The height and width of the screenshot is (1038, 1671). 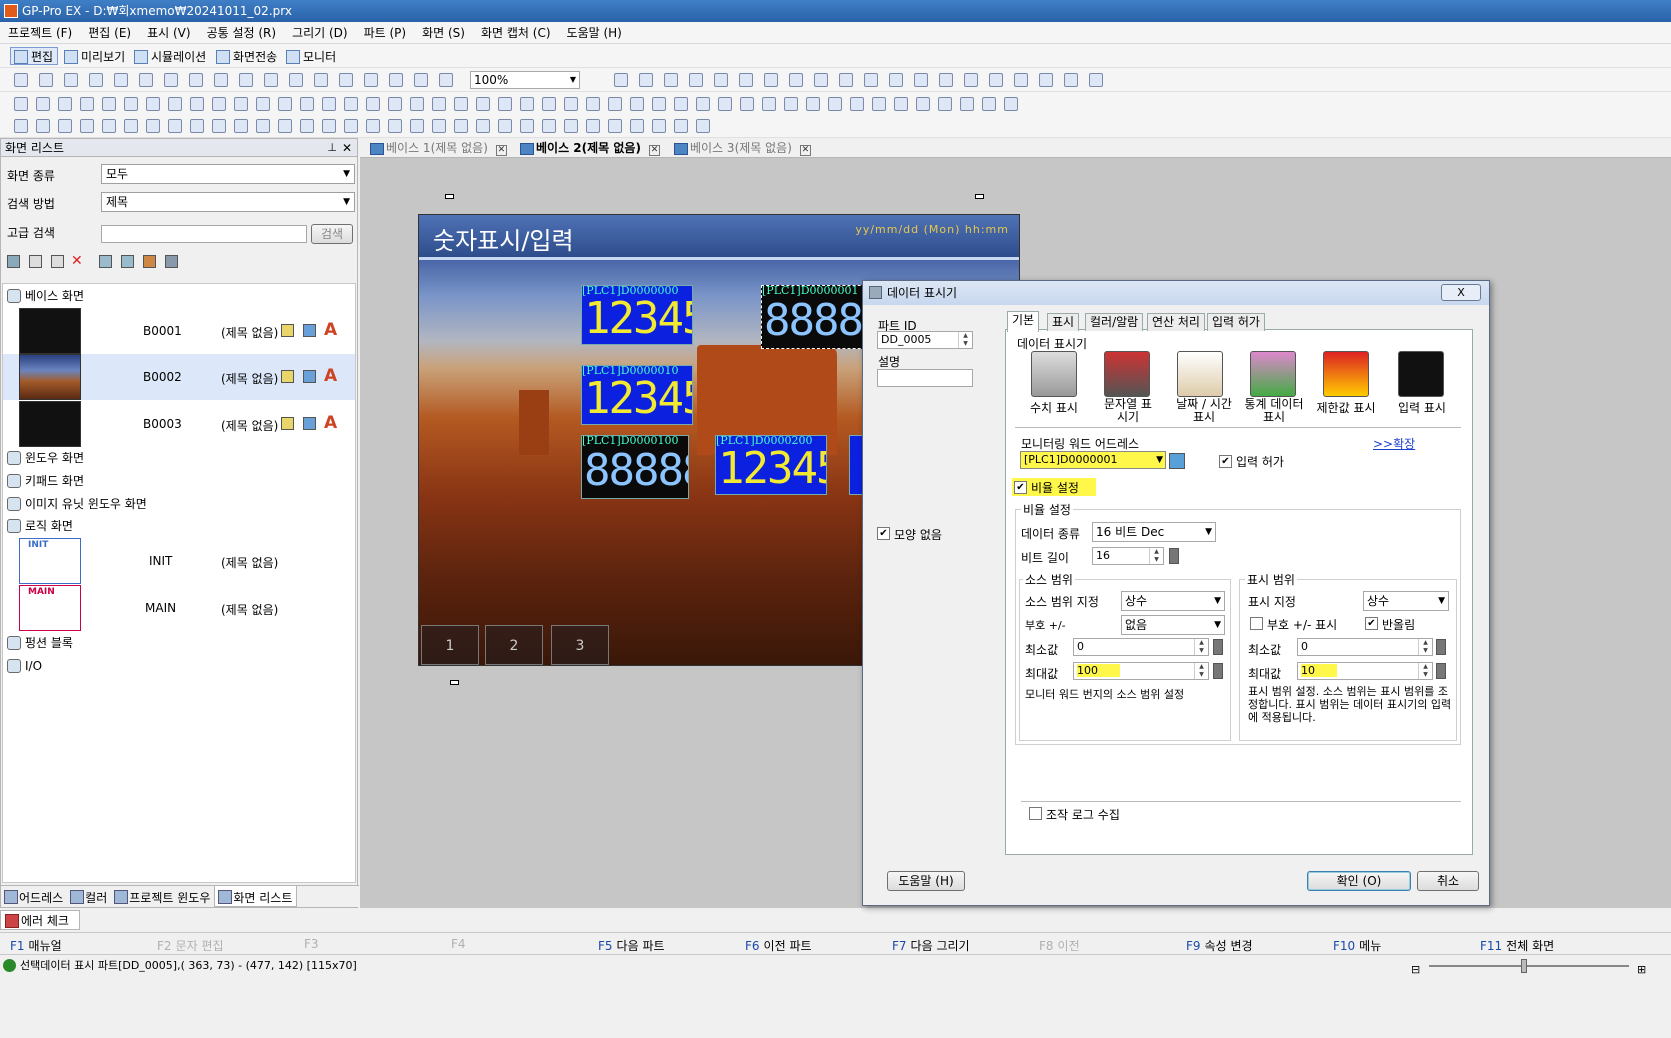 What do you see at coordinates (1176, 322) in the screenshot?
I see `tab-operation: 연산 처리` at bounding box center [1176, 322].